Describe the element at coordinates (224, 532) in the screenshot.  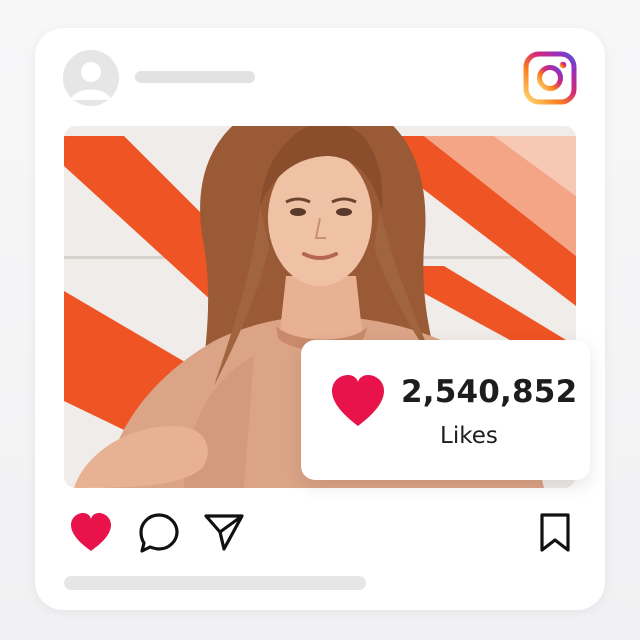
I see `send-icon` at that location.